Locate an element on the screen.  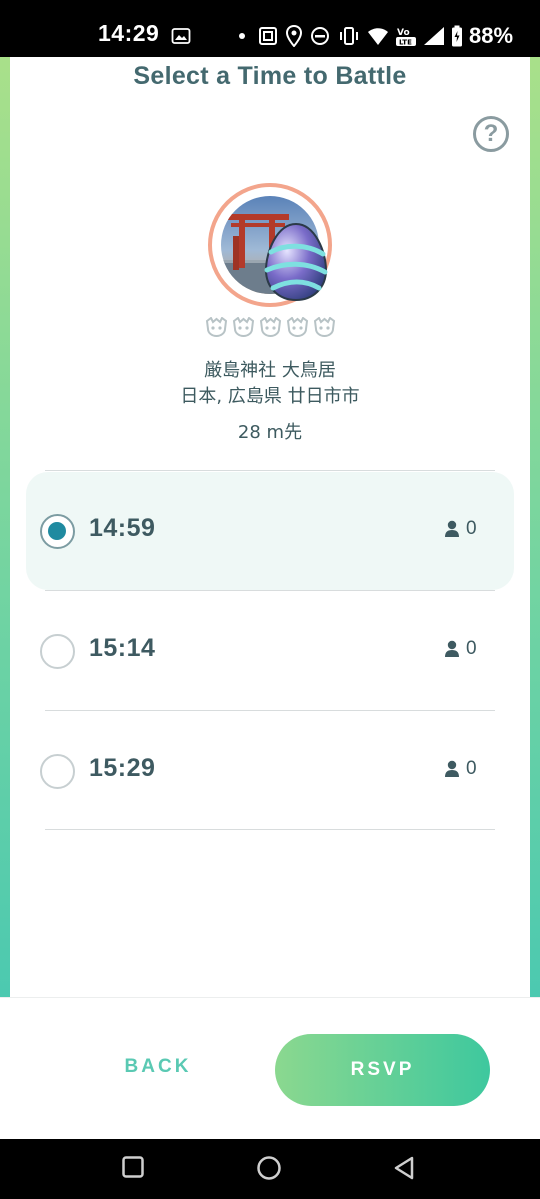
question-circle-icon: ? is located at coordinates (491, 133).